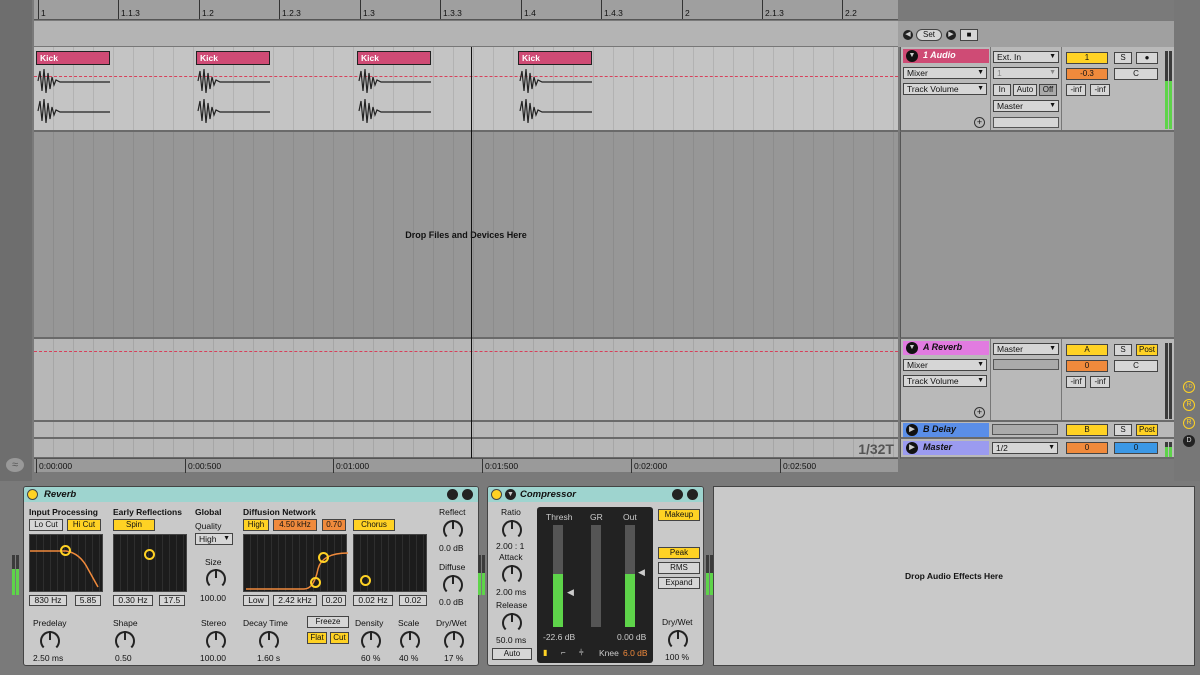 The height and width of the screenshot is (675, 1200). What do you see at coordinates (370, 658) in the screenshot?
I see `density-value: 60 %` at bounding box center [370, 658].